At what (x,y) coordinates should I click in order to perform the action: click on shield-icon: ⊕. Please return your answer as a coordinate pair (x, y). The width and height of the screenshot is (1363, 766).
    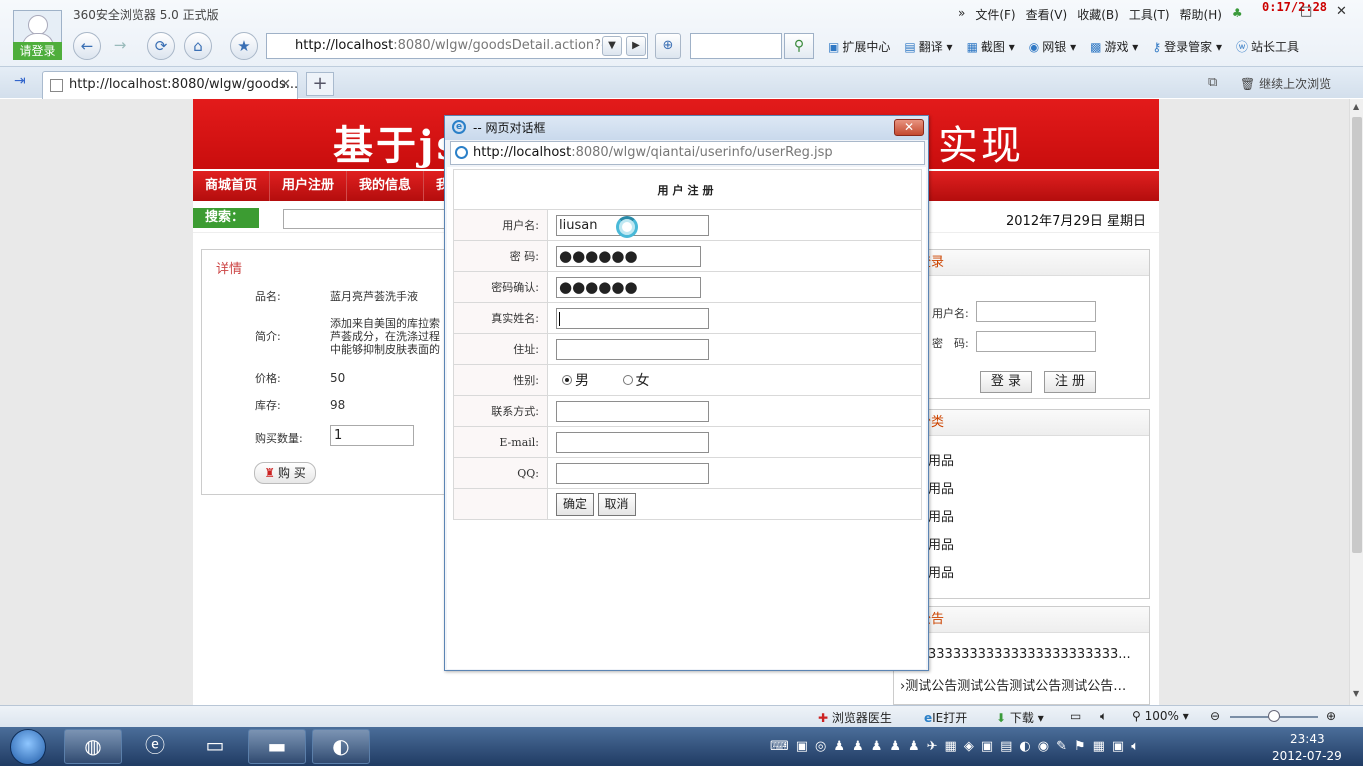
    Looking at the image, I should click on (668, 46).